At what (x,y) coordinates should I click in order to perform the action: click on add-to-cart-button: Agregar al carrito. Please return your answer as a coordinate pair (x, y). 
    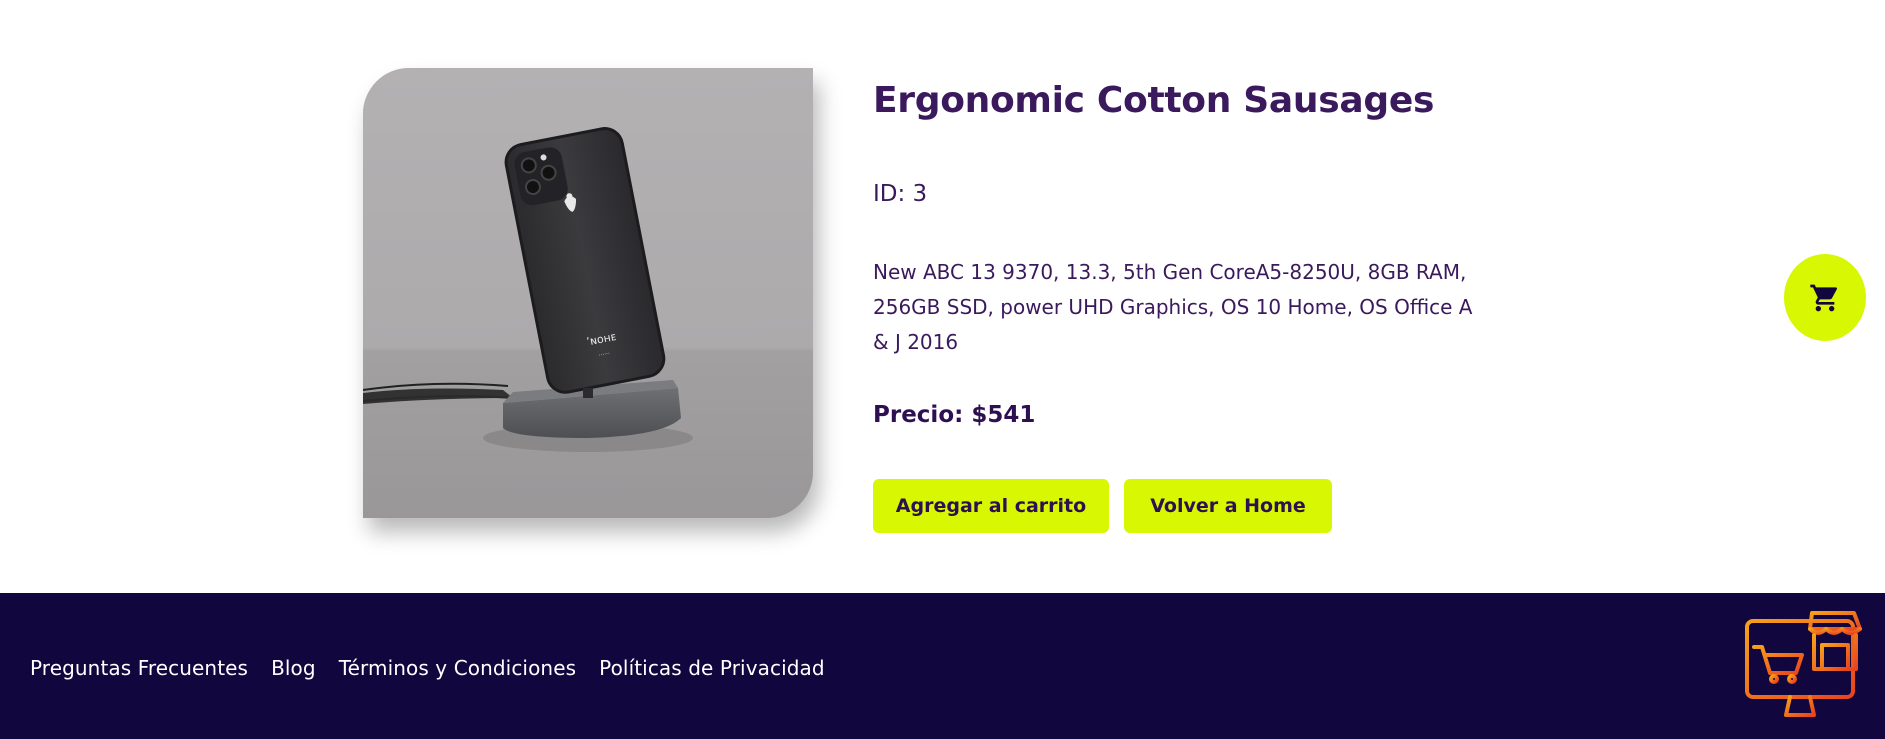
    Looking at the image, I should click on (991, 506).